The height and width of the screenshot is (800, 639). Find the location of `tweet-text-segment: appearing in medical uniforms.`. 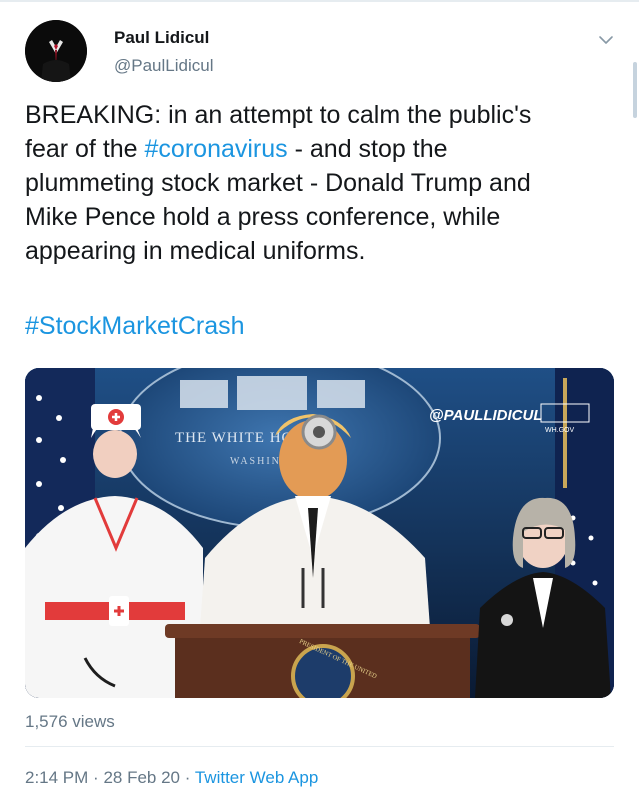

tweet-text-segment: appearing in medical uniforms. is located at coordinates (195, 251).